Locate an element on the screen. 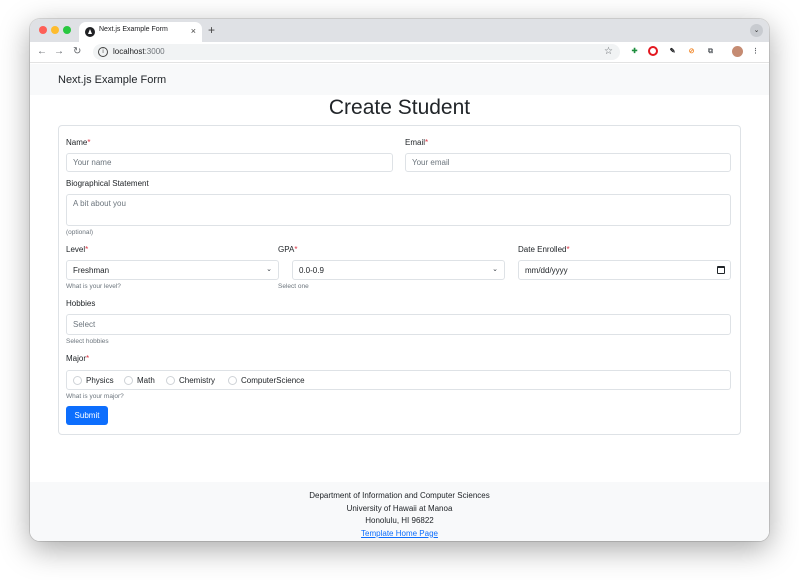 This screenshot has height=580, width=799. address-bar: i localhost:3000 ☆ is located at coordinates (356, 52).